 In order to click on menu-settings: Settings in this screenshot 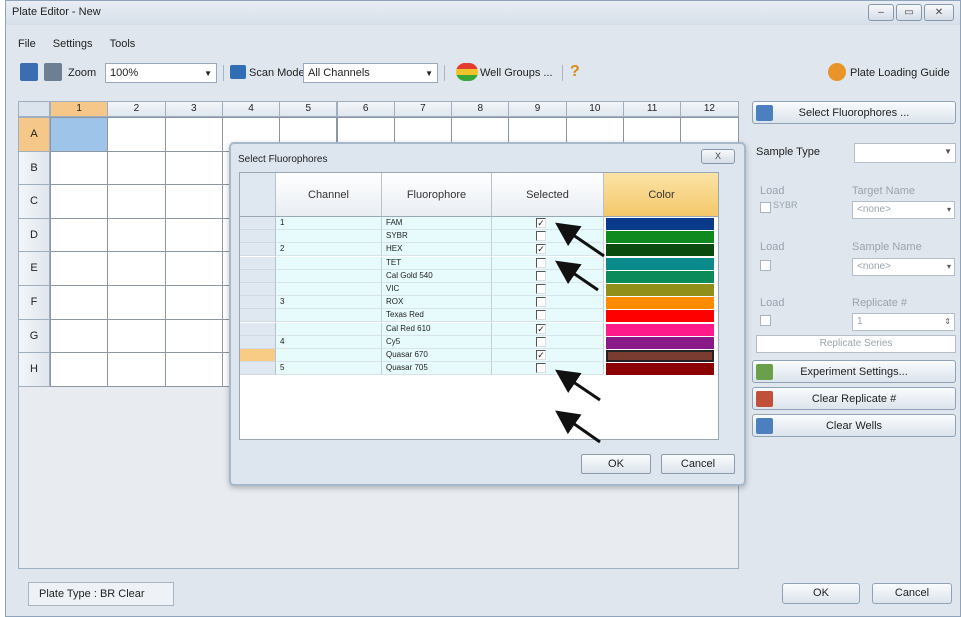, I will do `click(73, 44)`.